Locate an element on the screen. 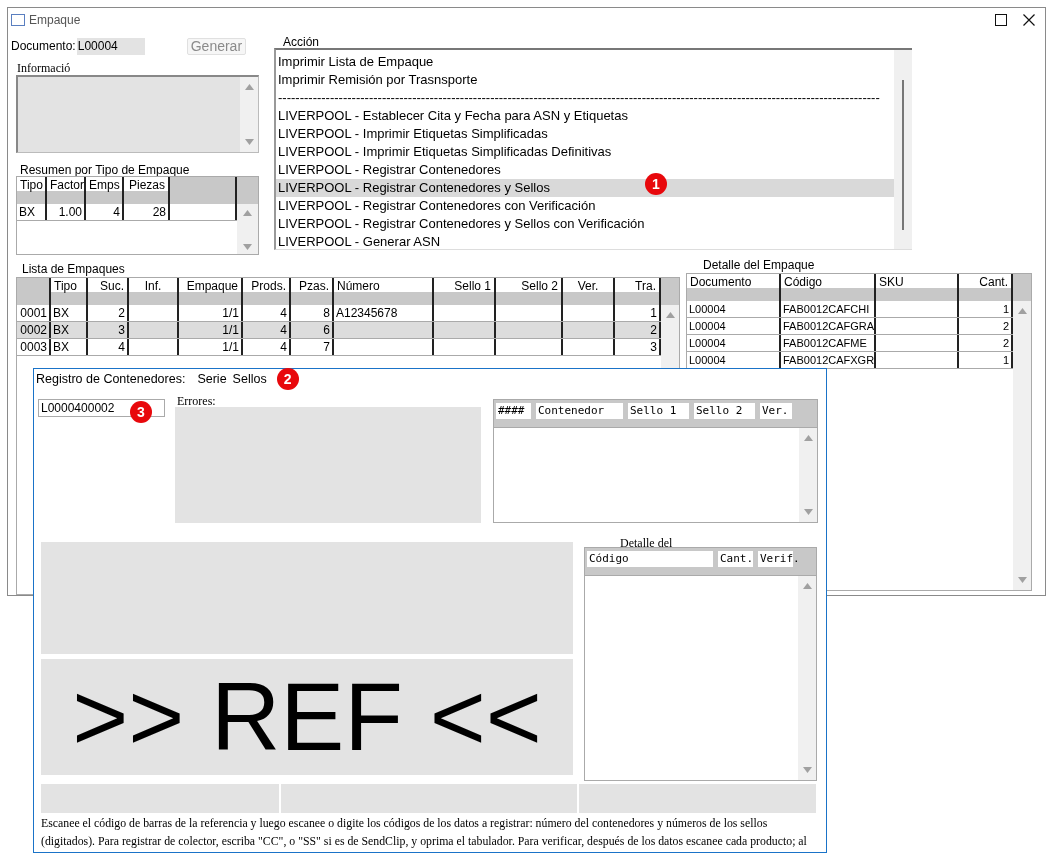 The image size is (1059, 860). column-header: SKU is located at coordinates (917, 287).